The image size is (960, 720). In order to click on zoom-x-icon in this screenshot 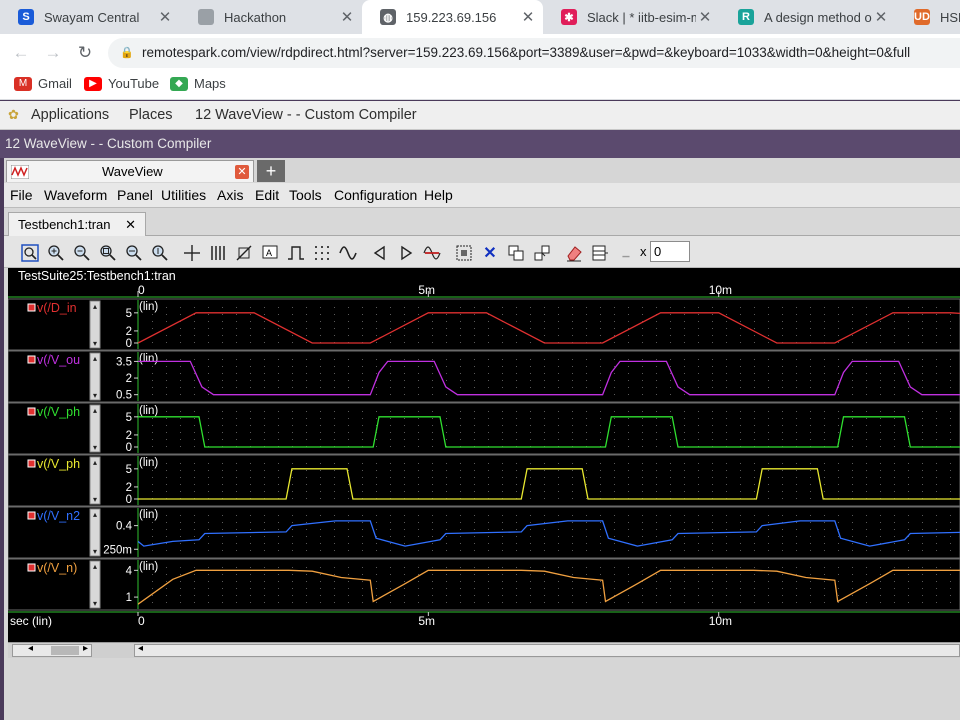, I will do `click(134, 252)`.